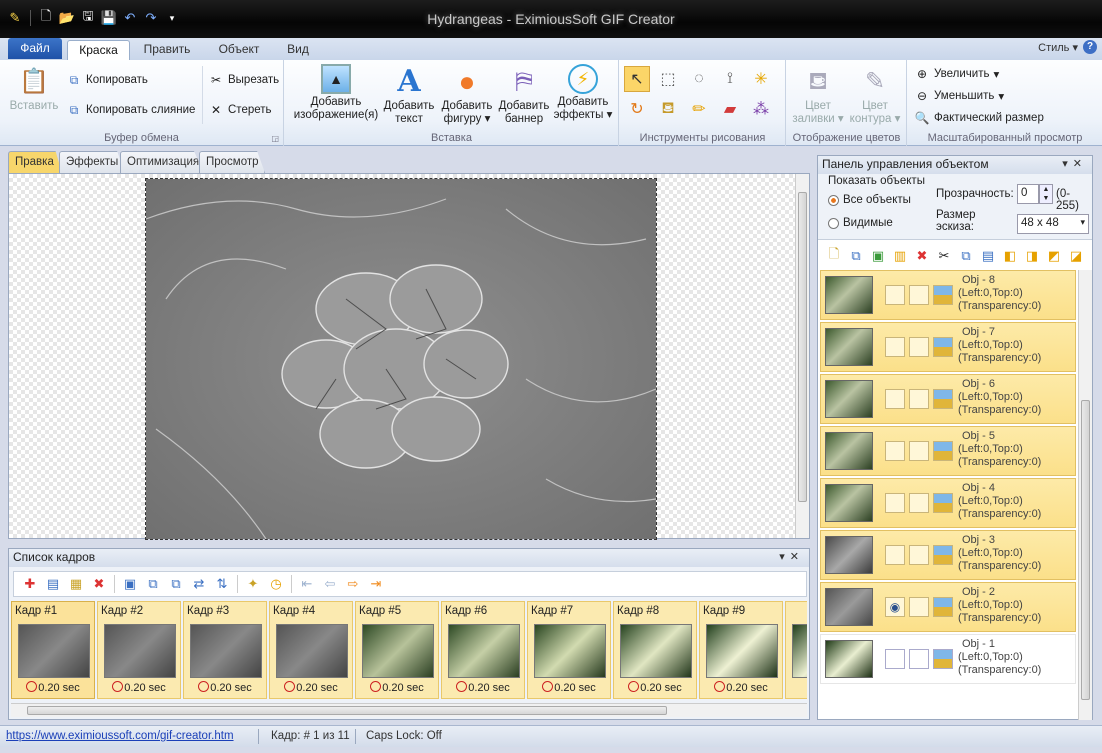 The width and height of the screenshot is (1102, 753). What do you see at coordinates (330, 584) in the screenshot?
I see `prev-frame-icon: ⇦` at bounding box center [330, 584].